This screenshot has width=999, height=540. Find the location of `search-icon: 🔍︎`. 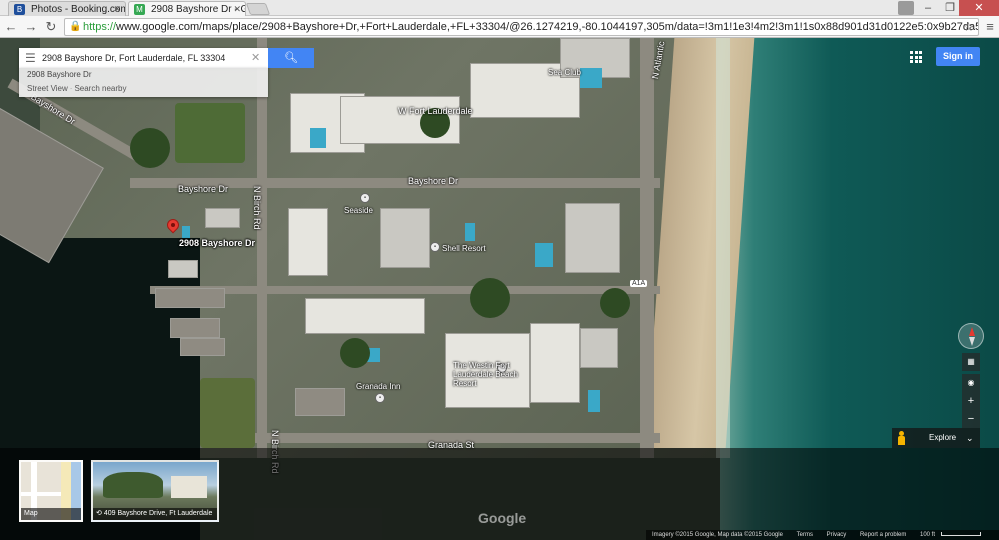

search-icon: 🔍︎ is located at coordinates (291, 58).